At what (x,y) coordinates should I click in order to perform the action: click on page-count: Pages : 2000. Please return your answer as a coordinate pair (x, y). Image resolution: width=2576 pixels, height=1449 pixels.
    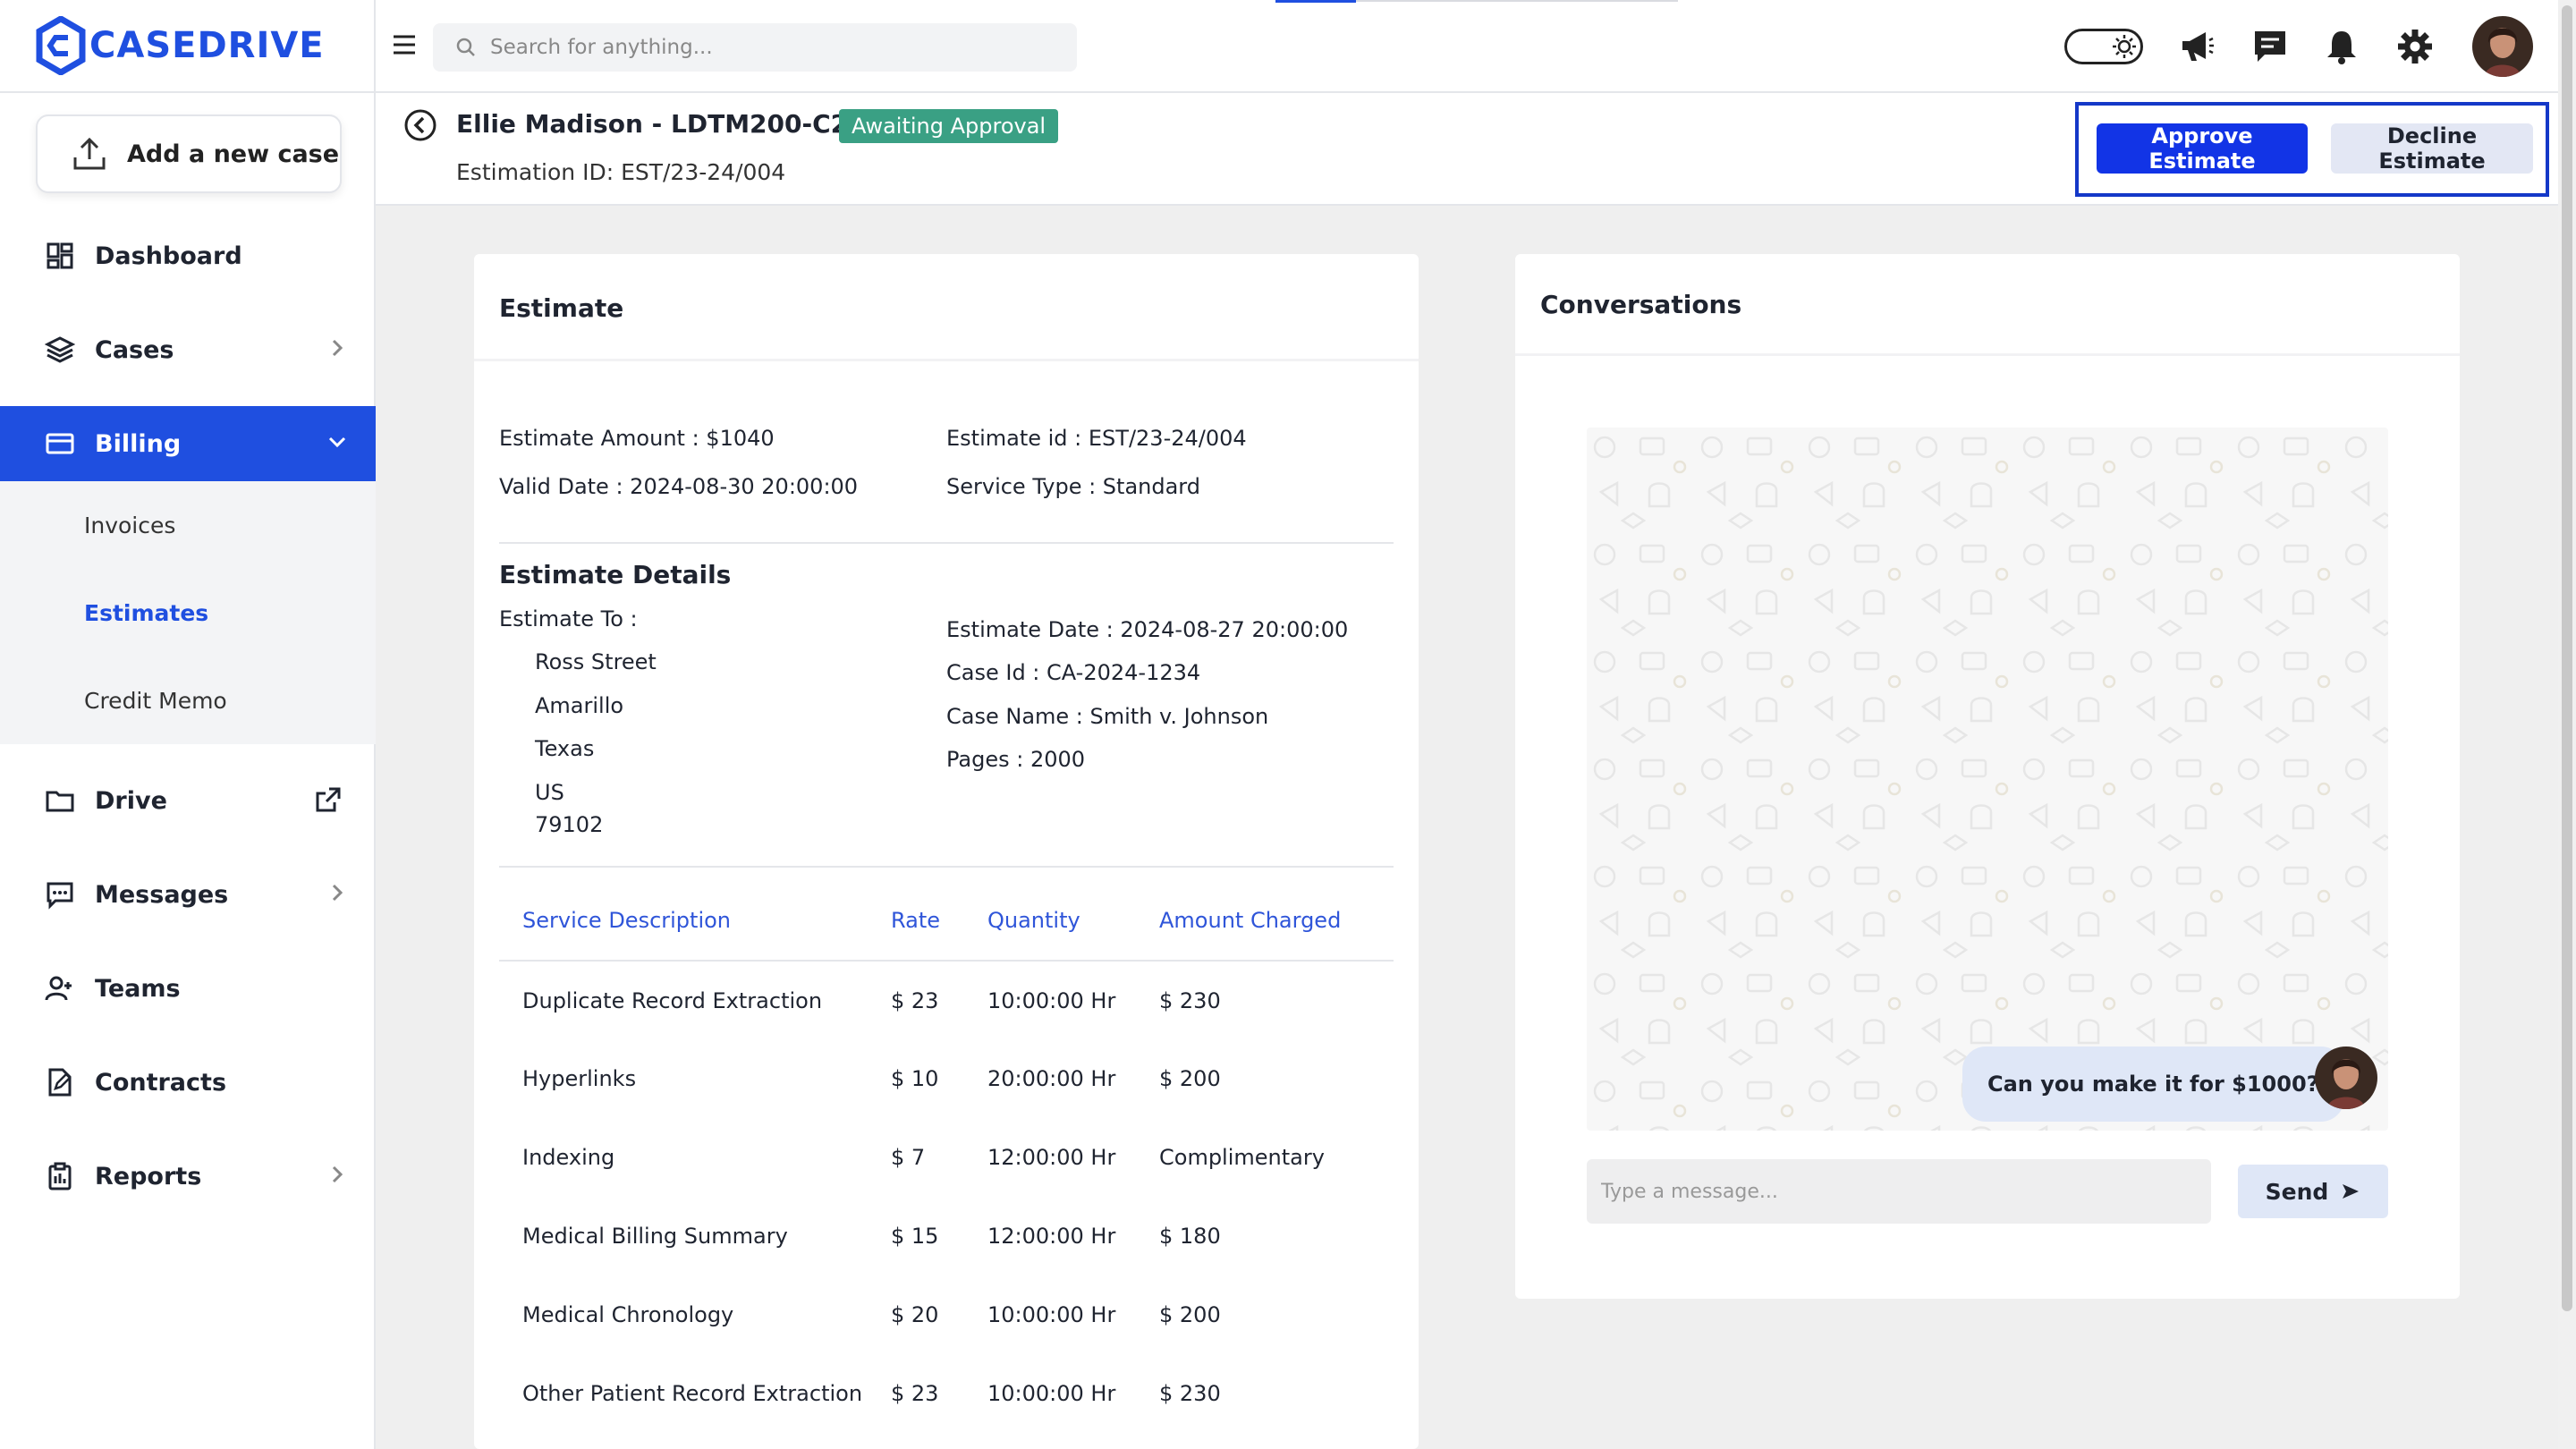
    Looking at the image, I should click on (1016, 759).